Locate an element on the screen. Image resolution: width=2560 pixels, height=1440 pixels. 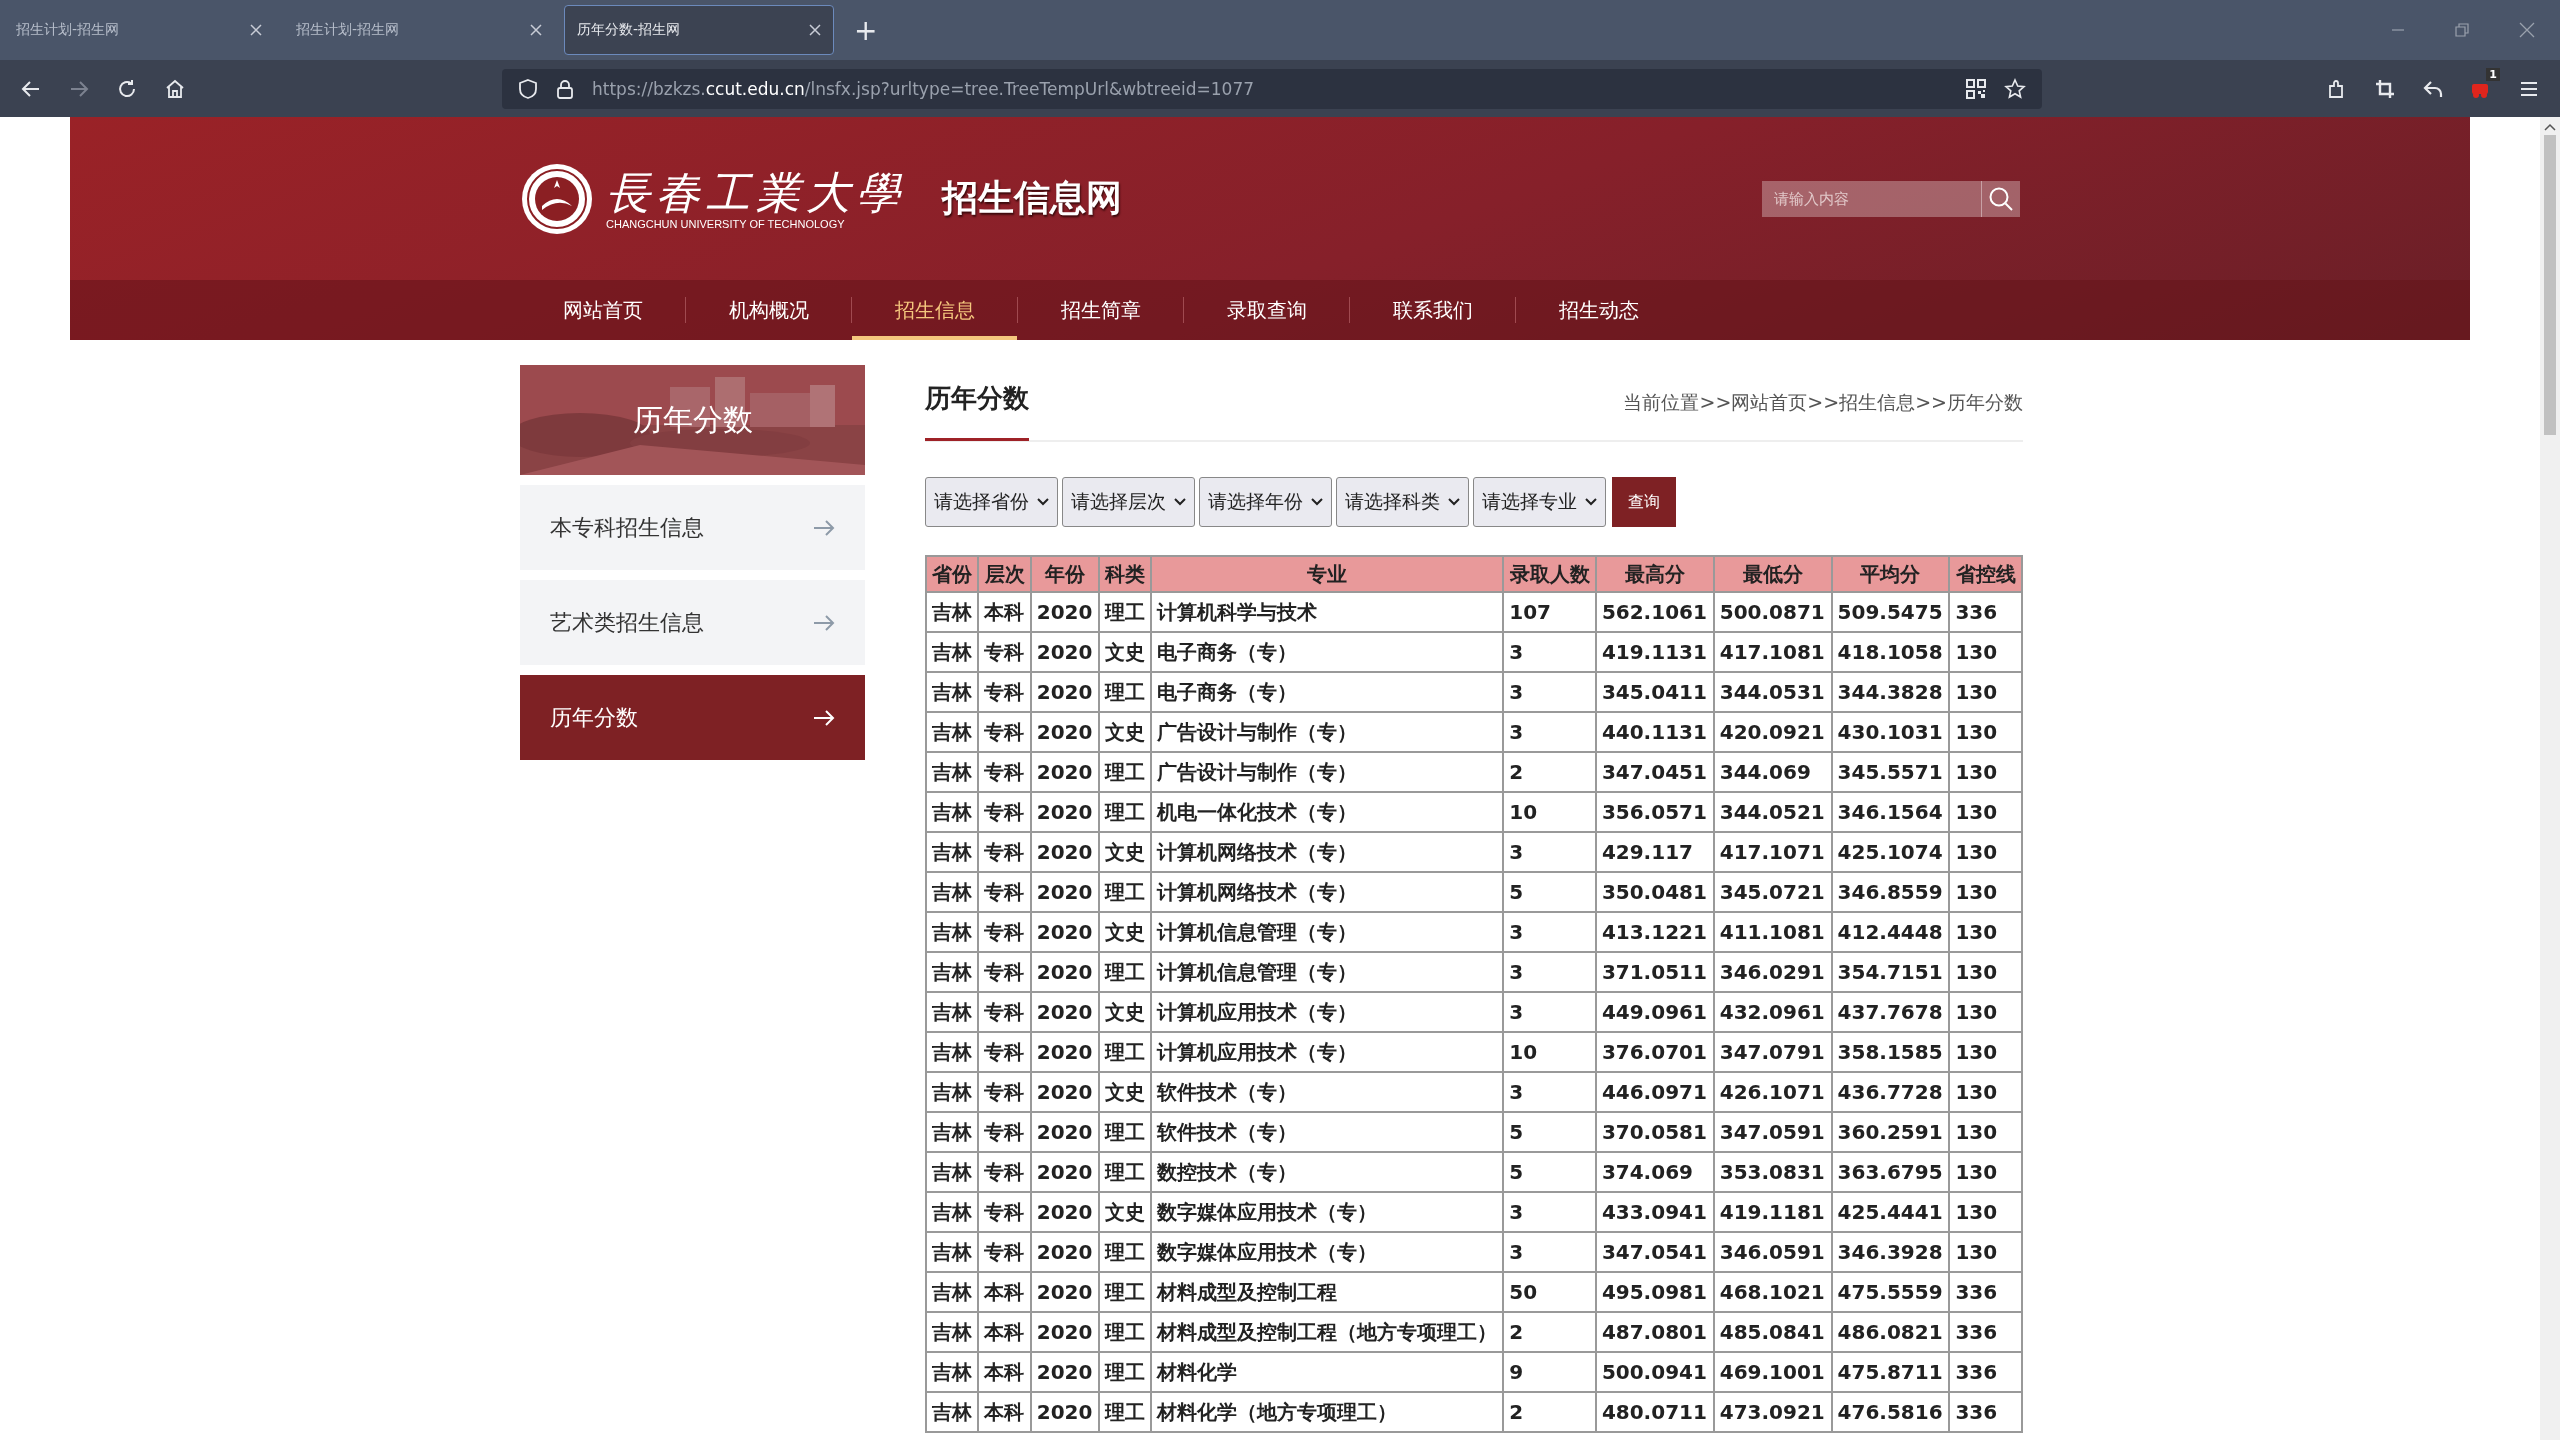
sidebar-item: 历年分数 is located at coordinates (692, 717).